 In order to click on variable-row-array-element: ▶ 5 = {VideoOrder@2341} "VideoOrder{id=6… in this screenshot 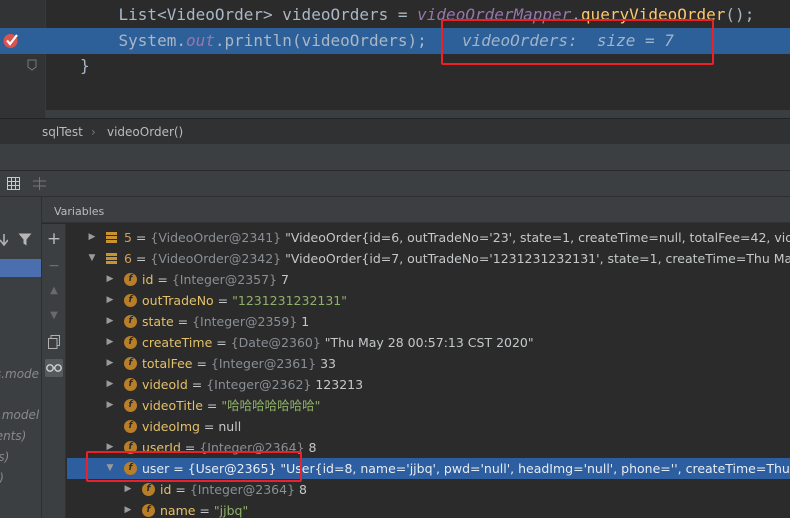, I will do `click(428, 237)`.